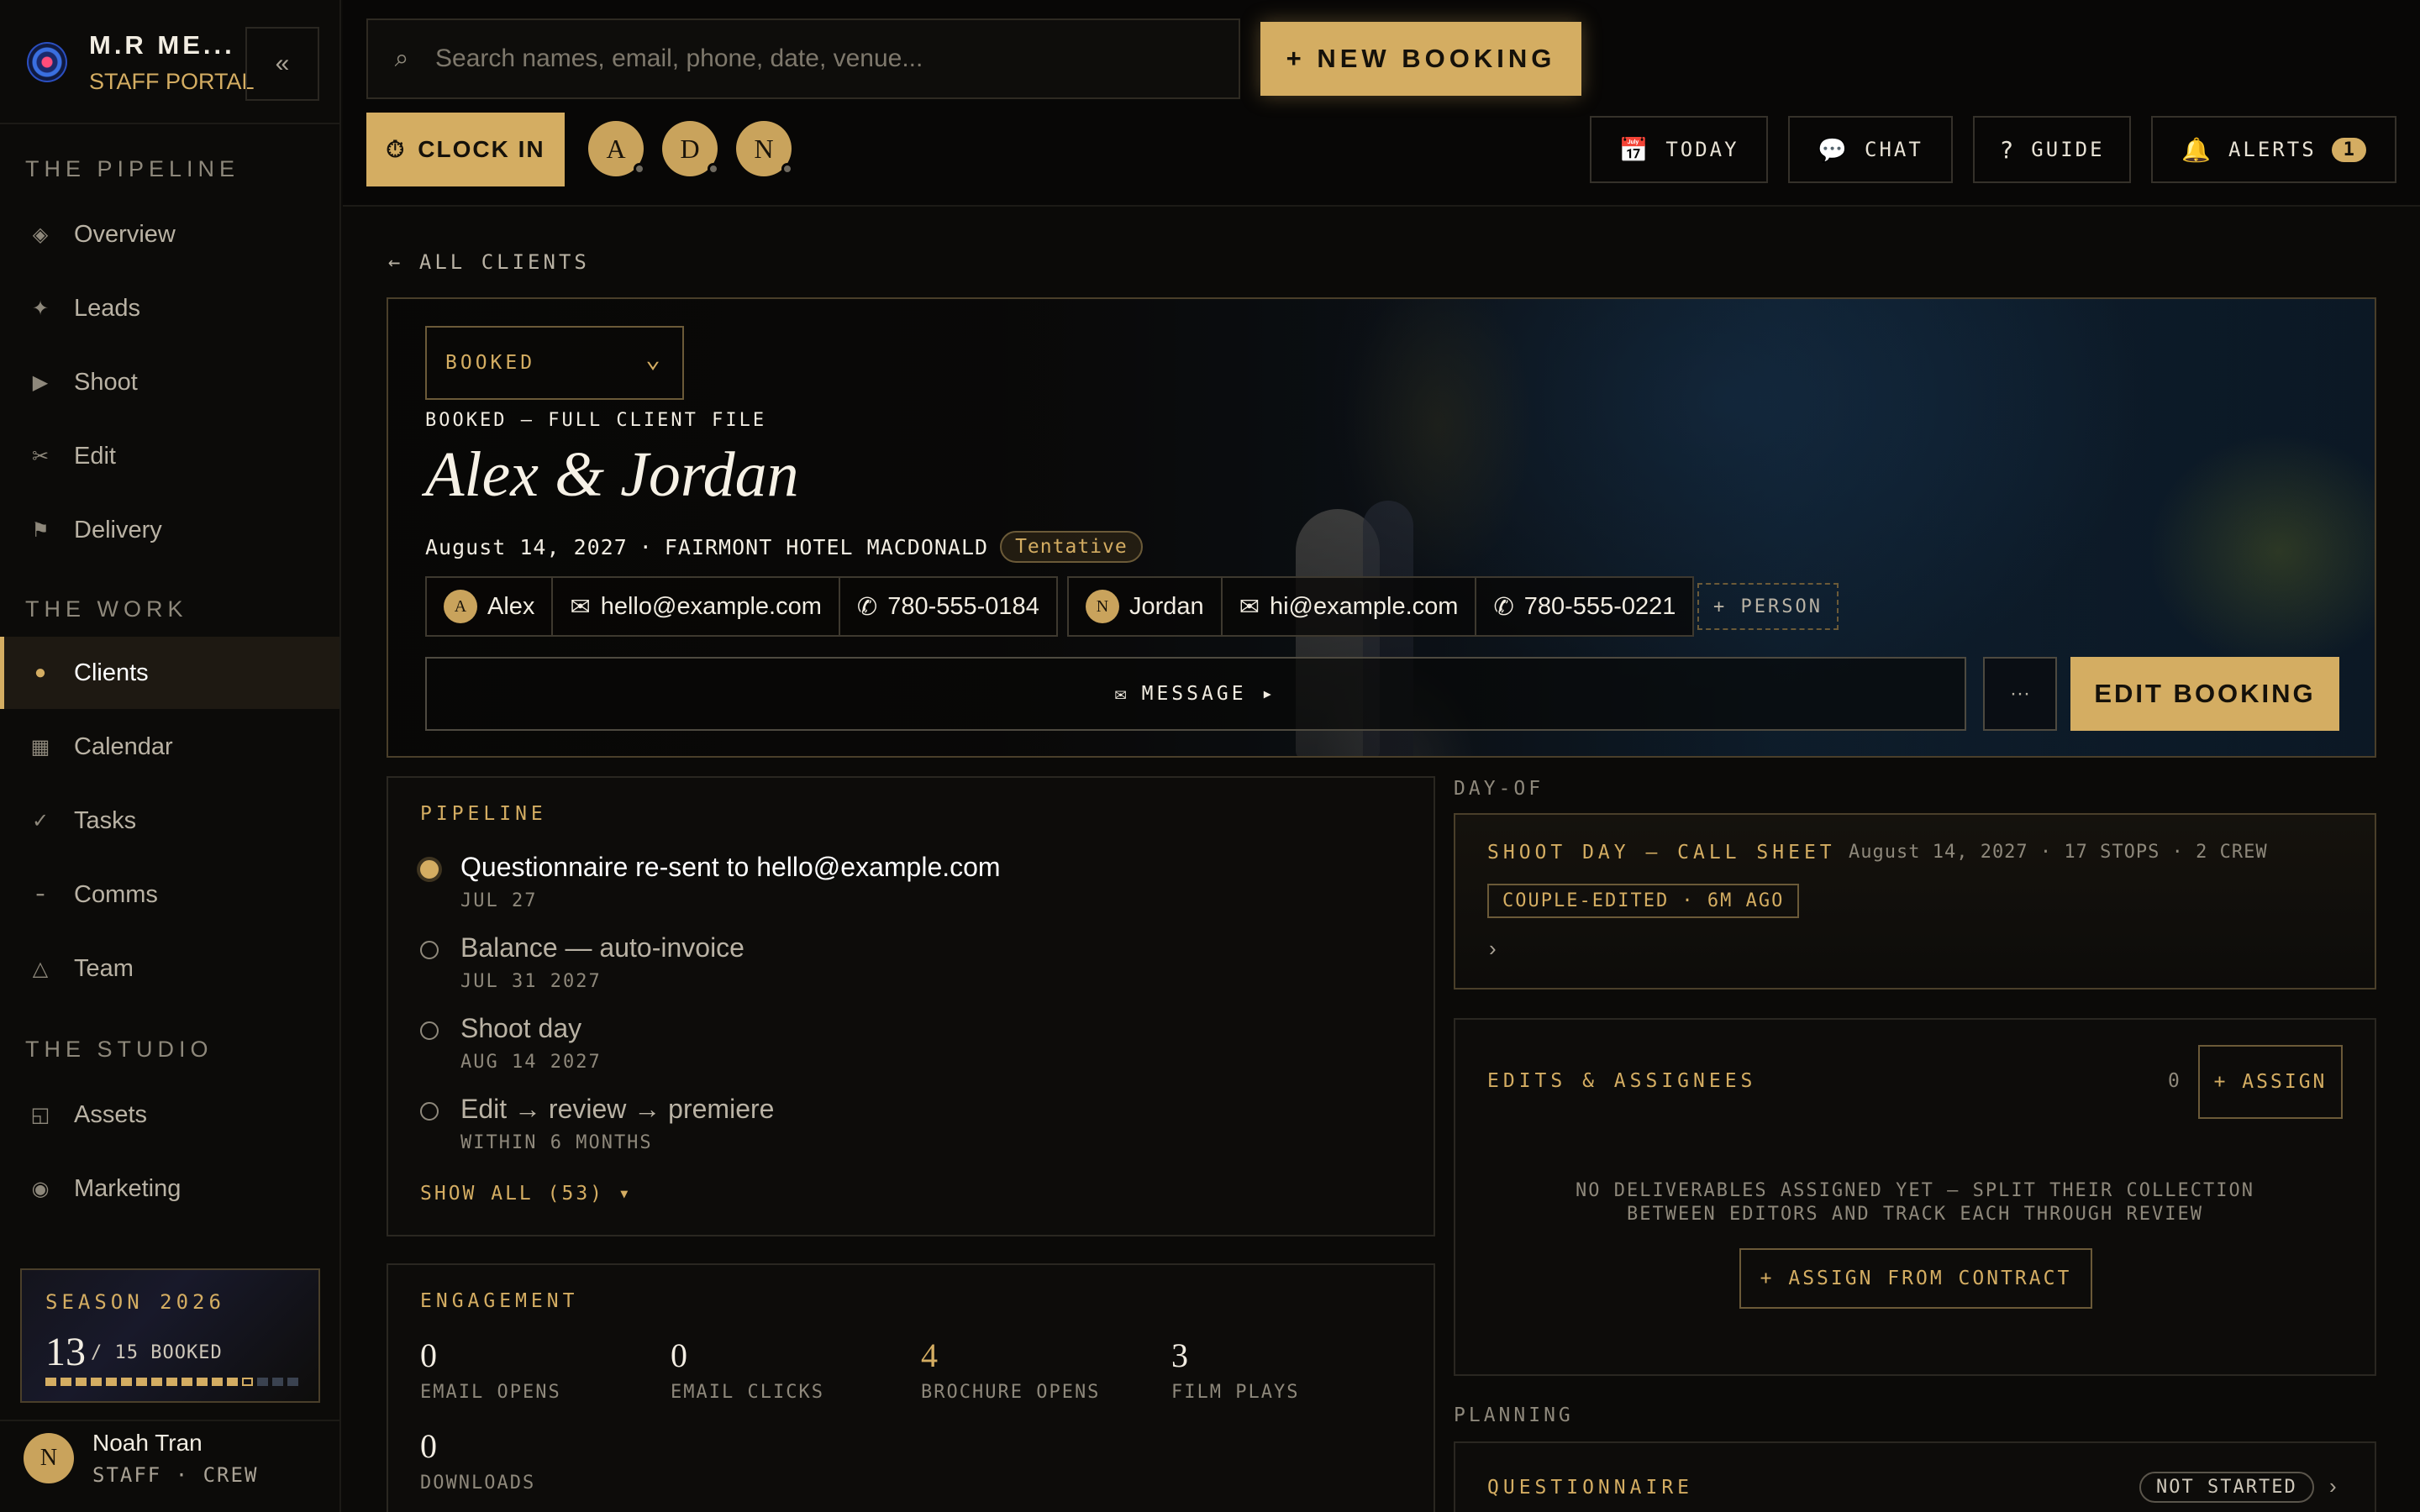 Image resolution: width=2420 pixels, height=1512 pixels. I want to click on search-bar: ⌕, so click(803, 58).